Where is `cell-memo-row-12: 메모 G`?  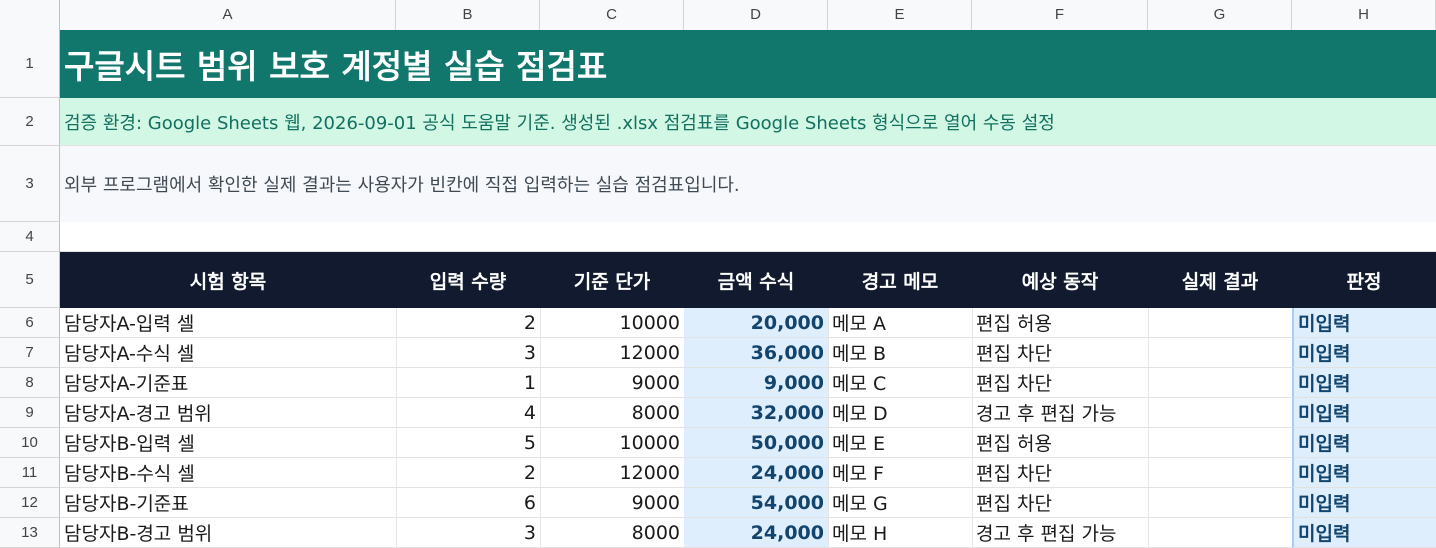
cell-memo-row-12: 메모 G is located at coordinates (900, 503).